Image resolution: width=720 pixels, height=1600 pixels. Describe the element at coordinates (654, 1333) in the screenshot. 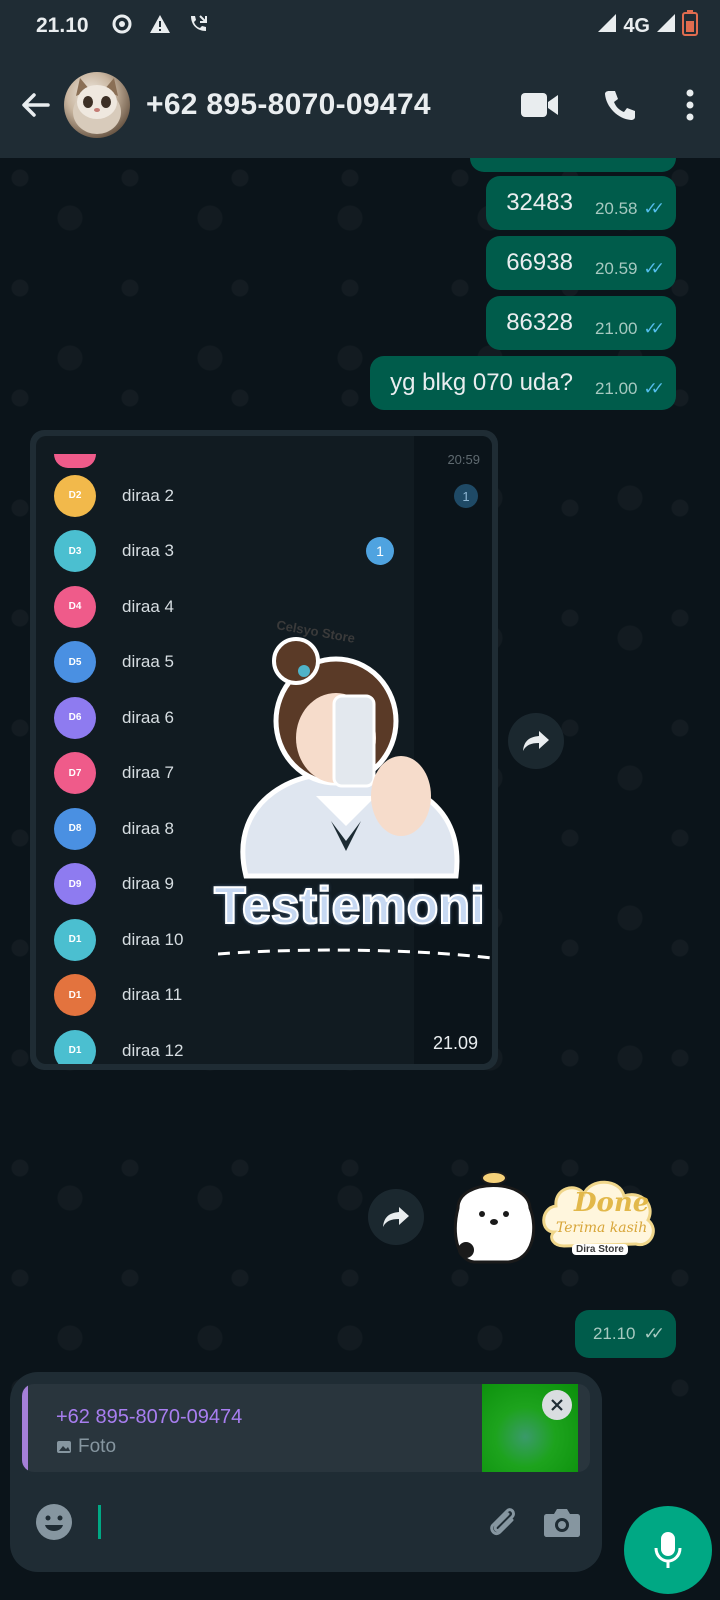

I see `delivered-ticks-icon: ✓✓` at that location.